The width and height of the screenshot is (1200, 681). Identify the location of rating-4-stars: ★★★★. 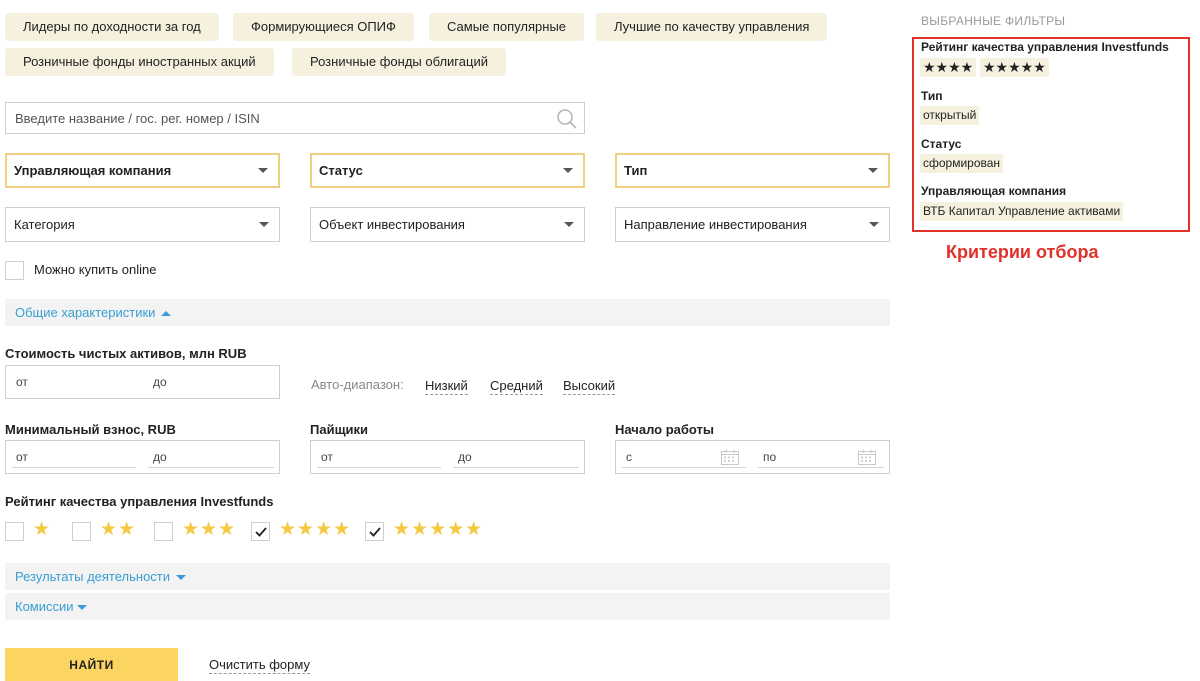
(315, 529).